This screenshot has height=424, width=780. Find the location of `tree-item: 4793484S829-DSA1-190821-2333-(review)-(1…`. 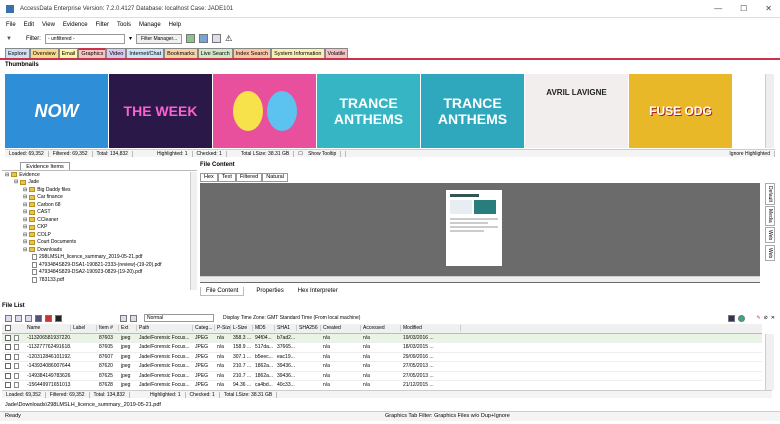

tree-item: 4793484S829-DSA1-190821-2333-(review)-(1… is located at coordinates (99, 265).